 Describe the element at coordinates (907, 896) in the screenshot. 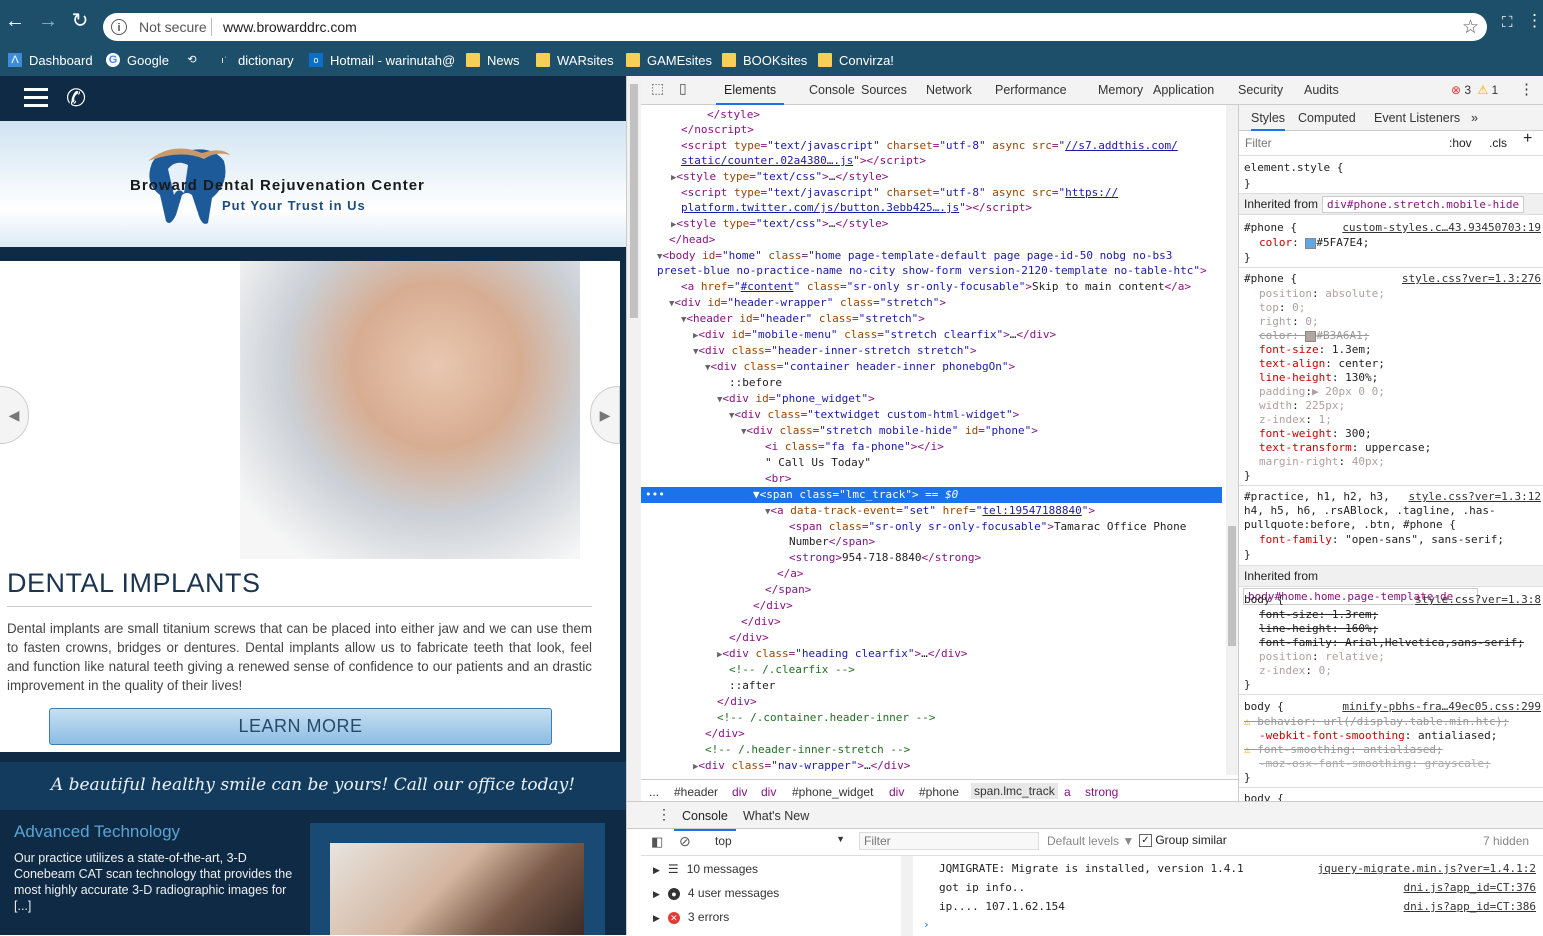

I see `console-sidebar-scrollbar` at that location.